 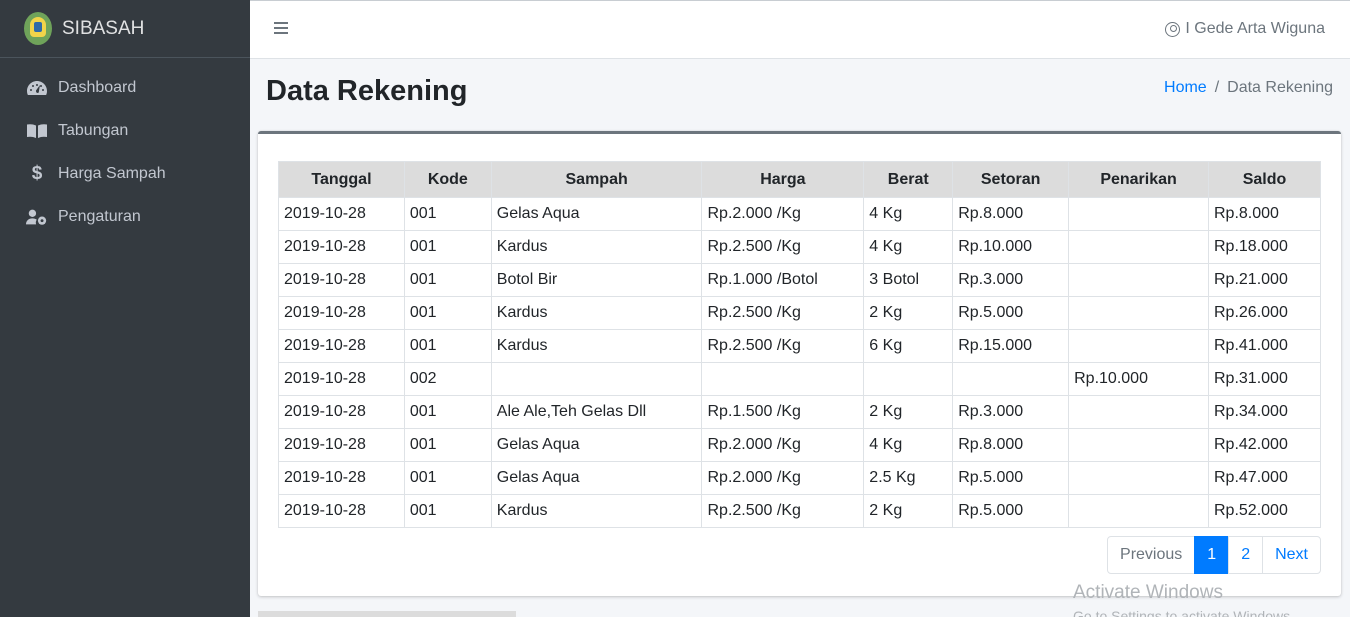 What do you see at coordinates (1246, 555) in the screenshot?
I see `pagination-page-2: 2` at bounding box center [1246, 555].